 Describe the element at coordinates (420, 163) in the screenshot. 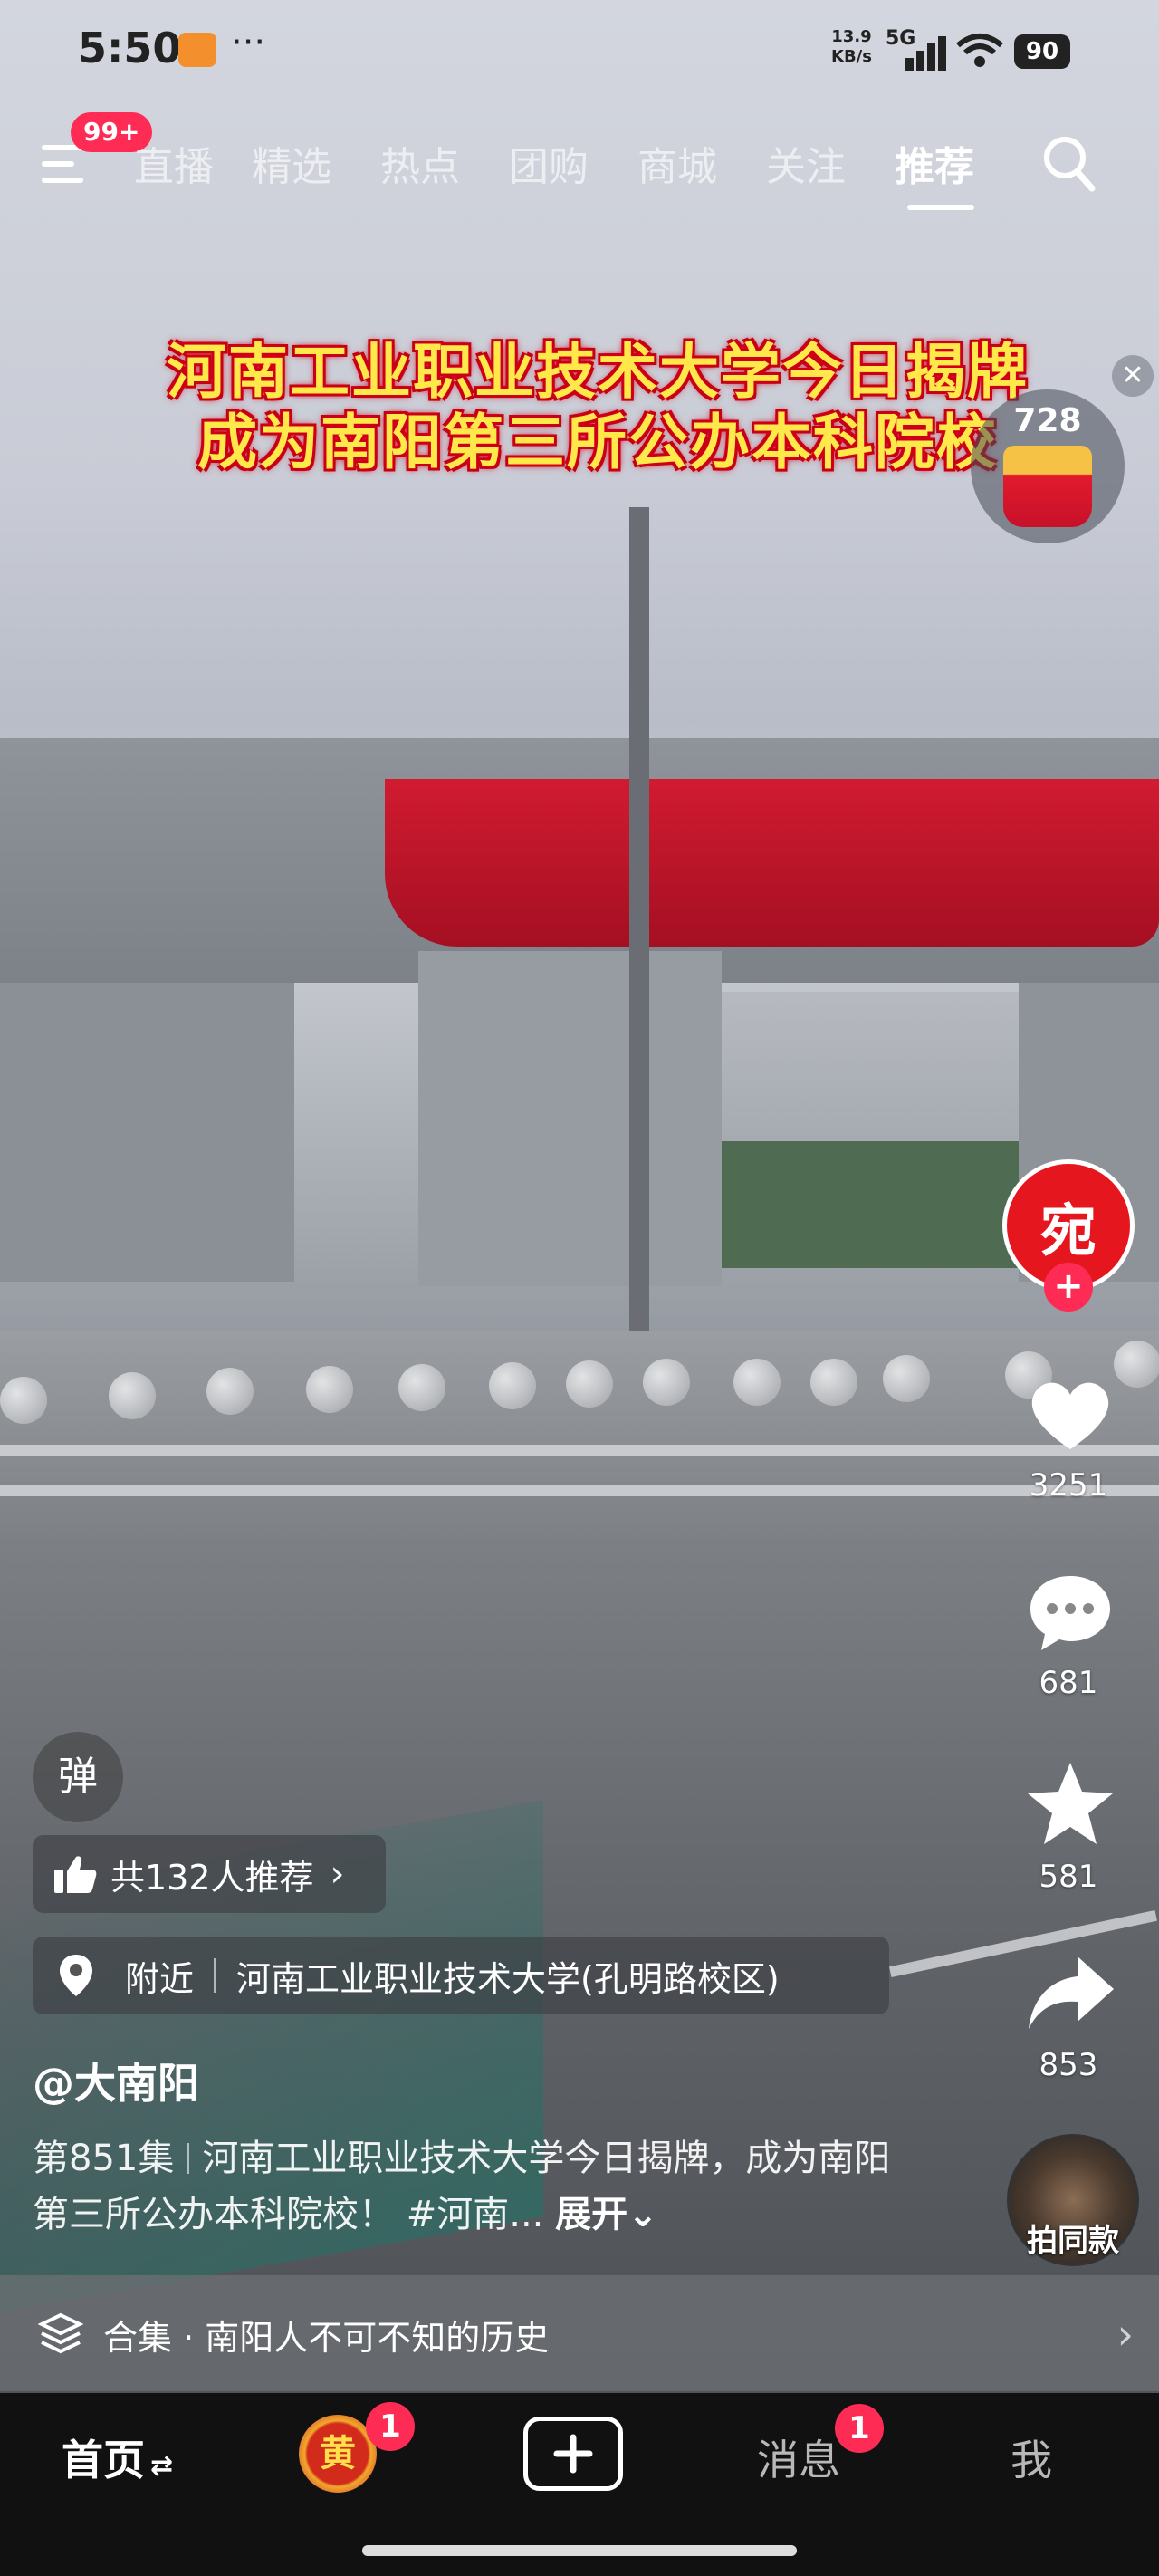

I see `tab-hot: 热点` at that location.